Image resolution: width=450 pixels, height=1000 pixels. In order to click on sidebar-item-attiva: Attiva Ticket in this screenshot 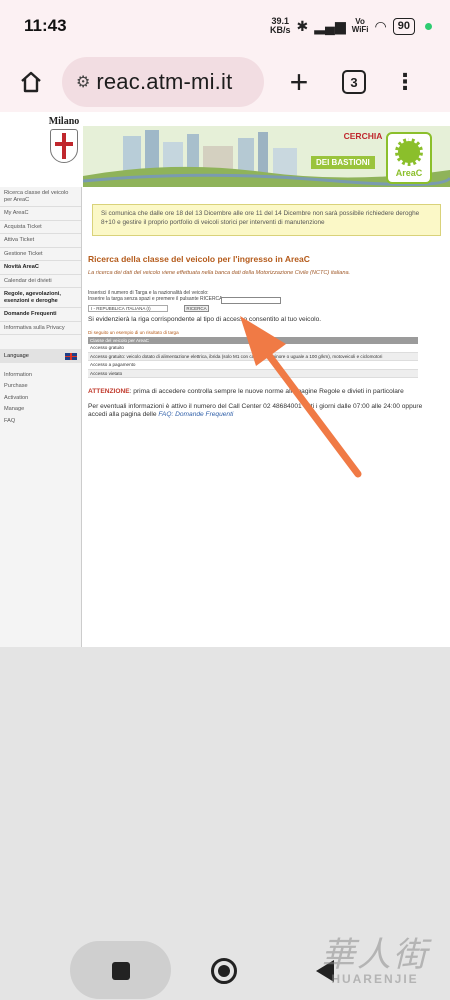, I will do `click(40, 241)`.